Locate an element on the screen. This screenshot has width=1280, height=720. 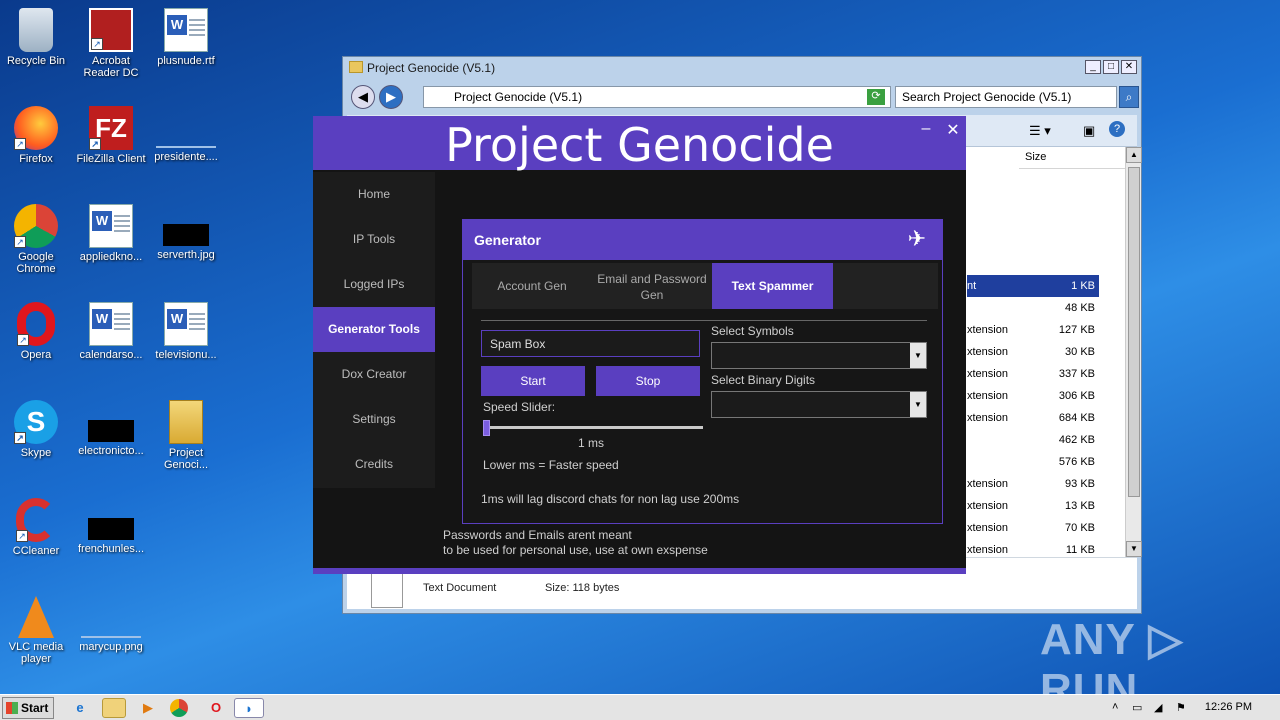
desktop-icon-filezilla: FZ ↗ FileZilla Client is located at coordinates (111, 135).